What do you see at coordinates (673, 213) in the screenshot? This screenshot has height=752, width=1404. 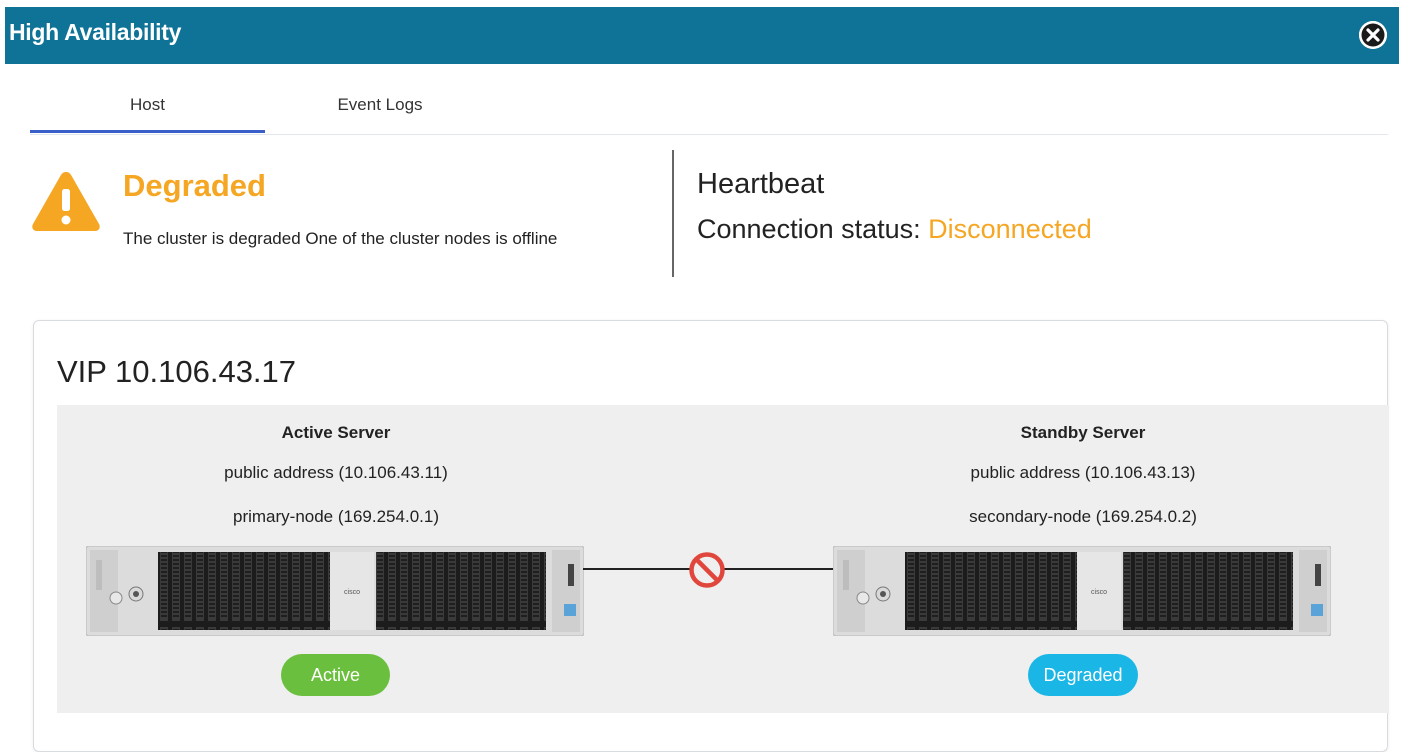 I see `section-divider` at bounding box center [673, 213].